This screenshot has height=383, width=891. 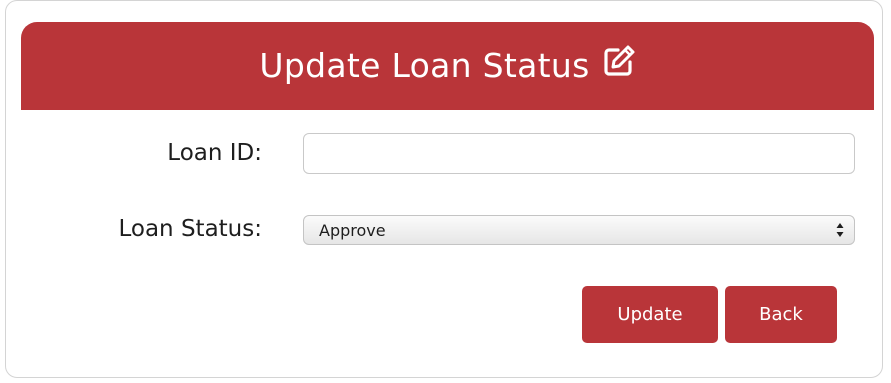 What do you see at coordinates (190, 229) in the screenshot?
I see `loan-status-label: Loan Status:` at bounding box center [190, 229].